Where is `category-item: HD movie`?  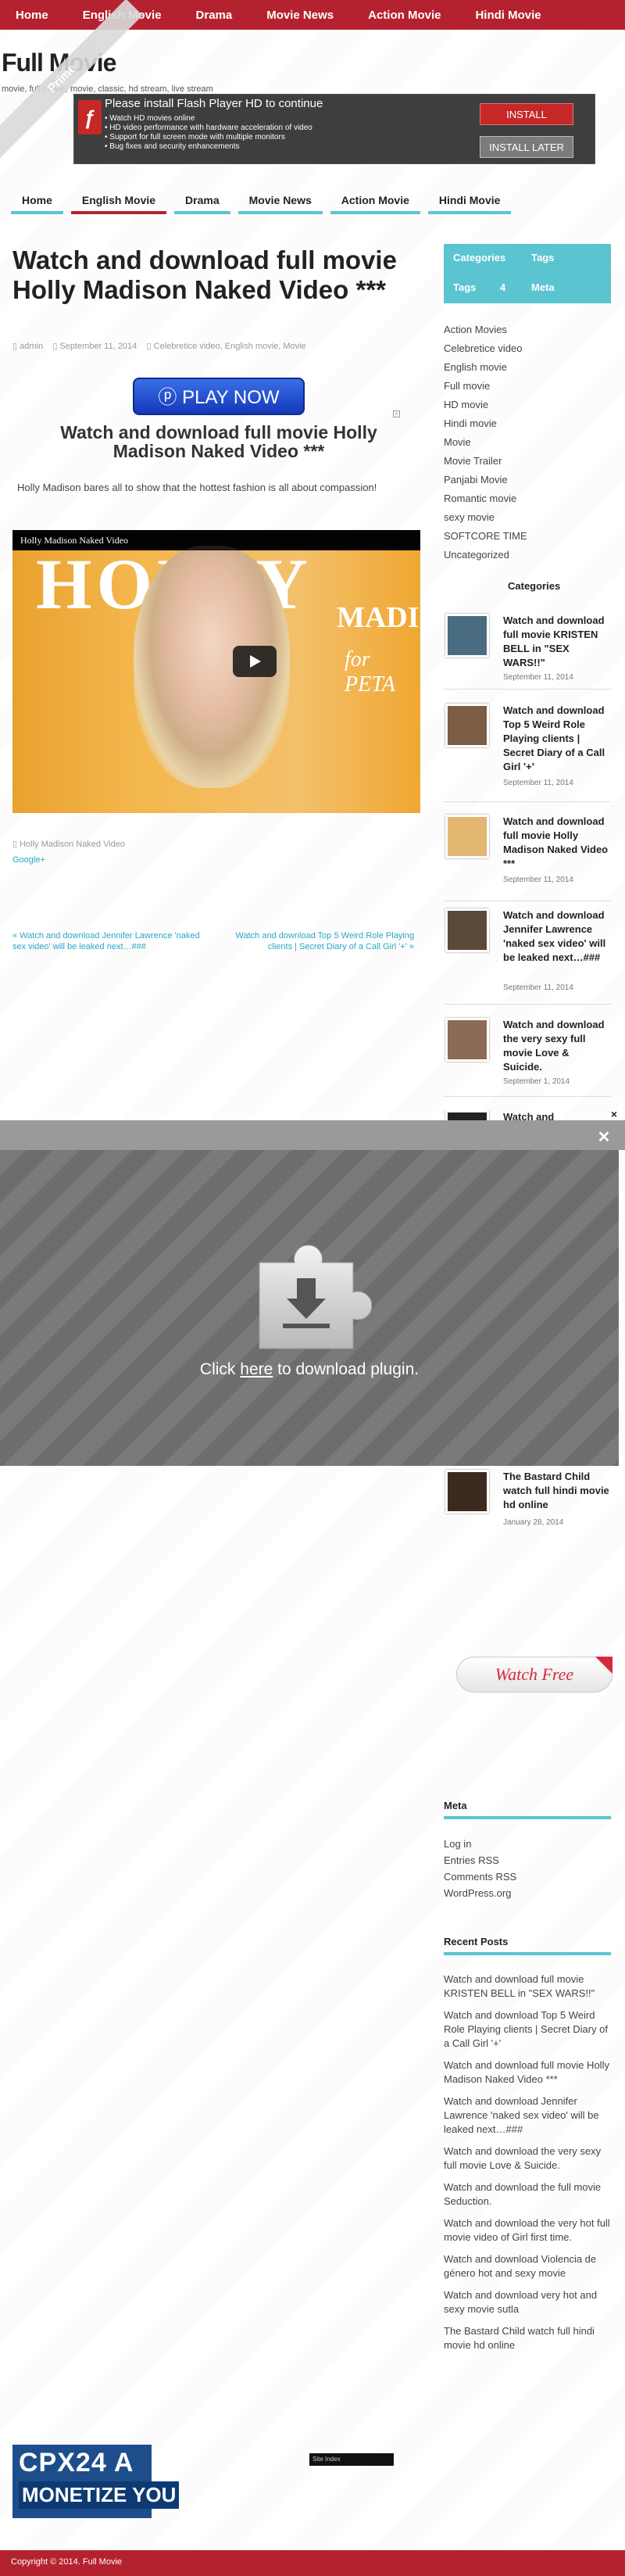
category-item: HD movie is located at coordinates (486, 405).